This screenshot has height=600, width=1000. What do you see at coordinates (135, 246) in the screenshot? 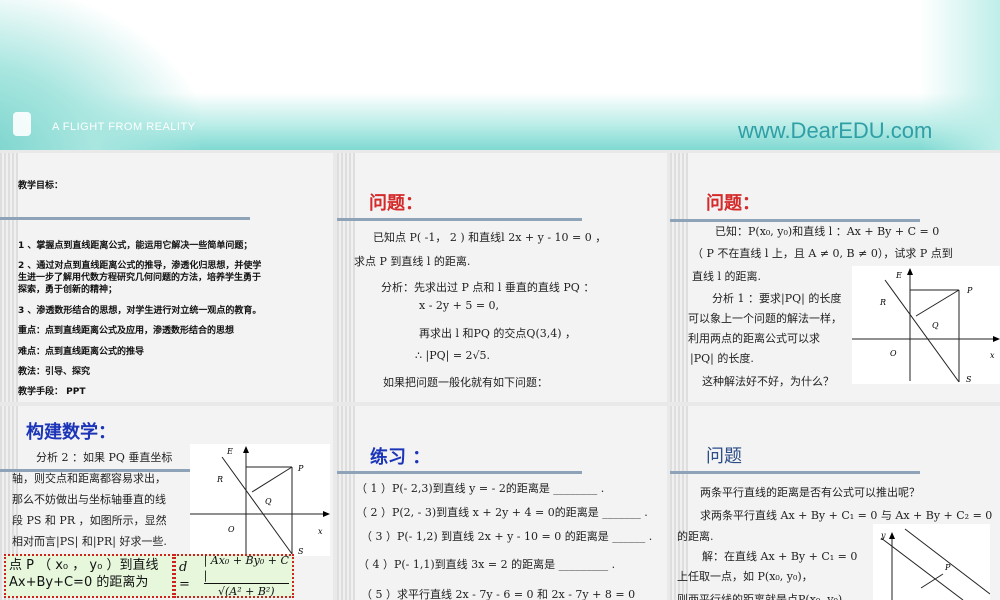
I see `line: 1 、掌握点到直线距离公式，能运用它解决一些简单问题；` at bounding box center [135, 246].